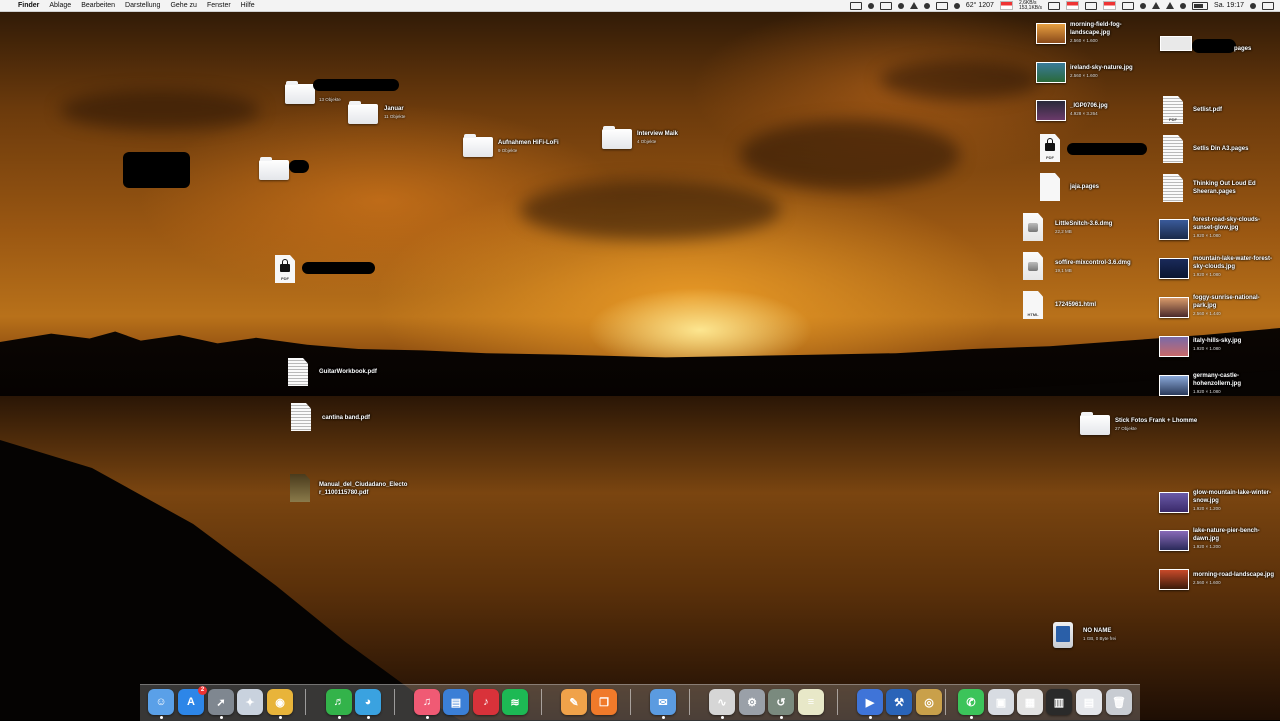  Describe the element at coordinates (1119, 702) in the screenshot. I see `trash-app: 🗑` at that location.